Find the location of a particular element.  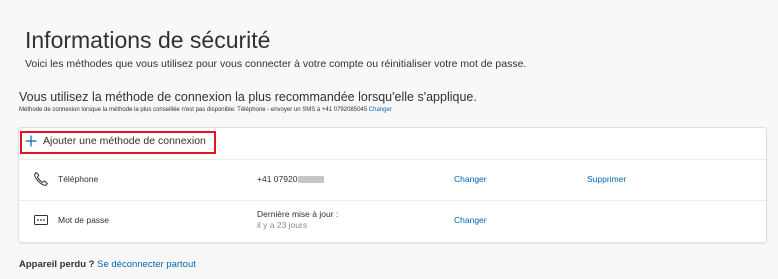

default-method-change-link: Changer is located at coordinates (380, 110).